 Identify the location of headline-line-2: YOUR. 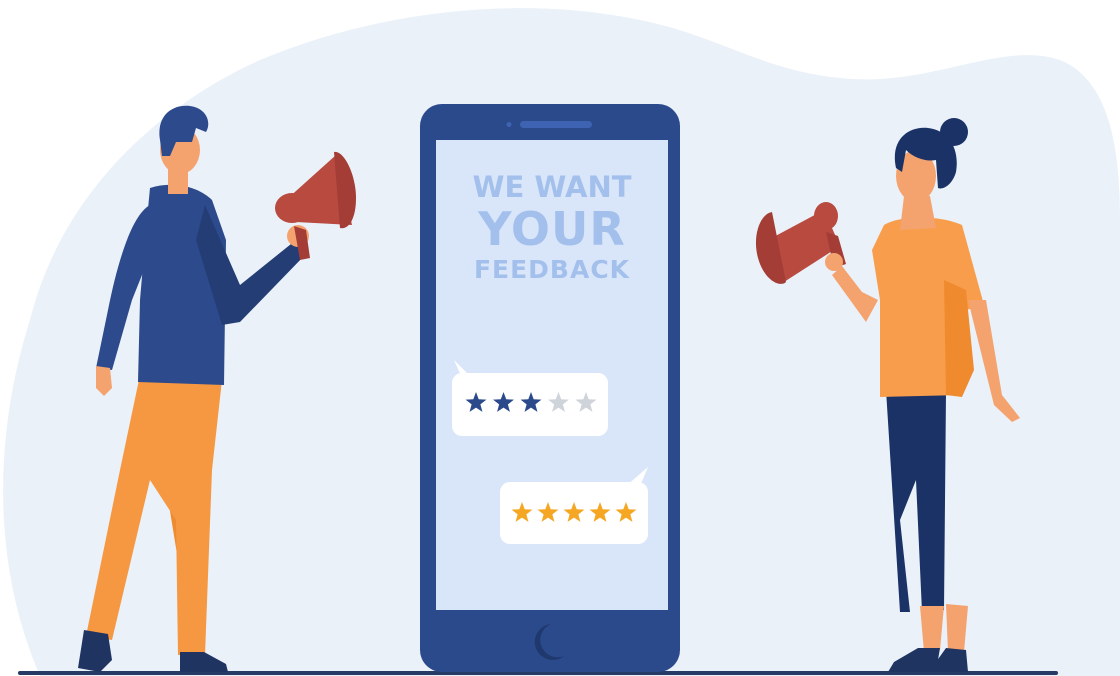
(552, 229).